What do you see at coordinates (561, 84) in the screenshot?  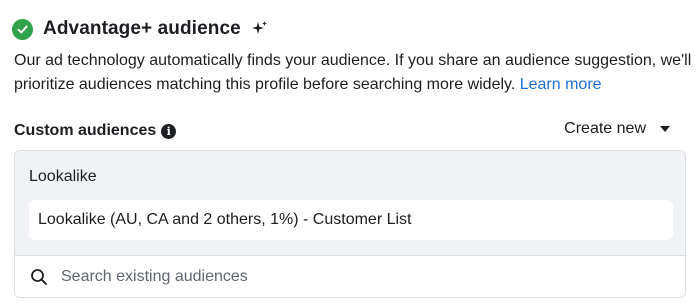 I see `learn-more-link: Learn more` at bounding box center [561, 84].